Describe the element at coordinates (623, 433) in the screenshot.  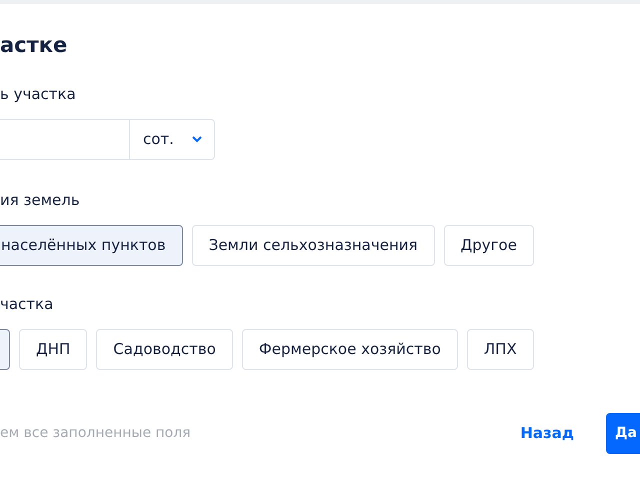
I see `next-button: Да` at that location.